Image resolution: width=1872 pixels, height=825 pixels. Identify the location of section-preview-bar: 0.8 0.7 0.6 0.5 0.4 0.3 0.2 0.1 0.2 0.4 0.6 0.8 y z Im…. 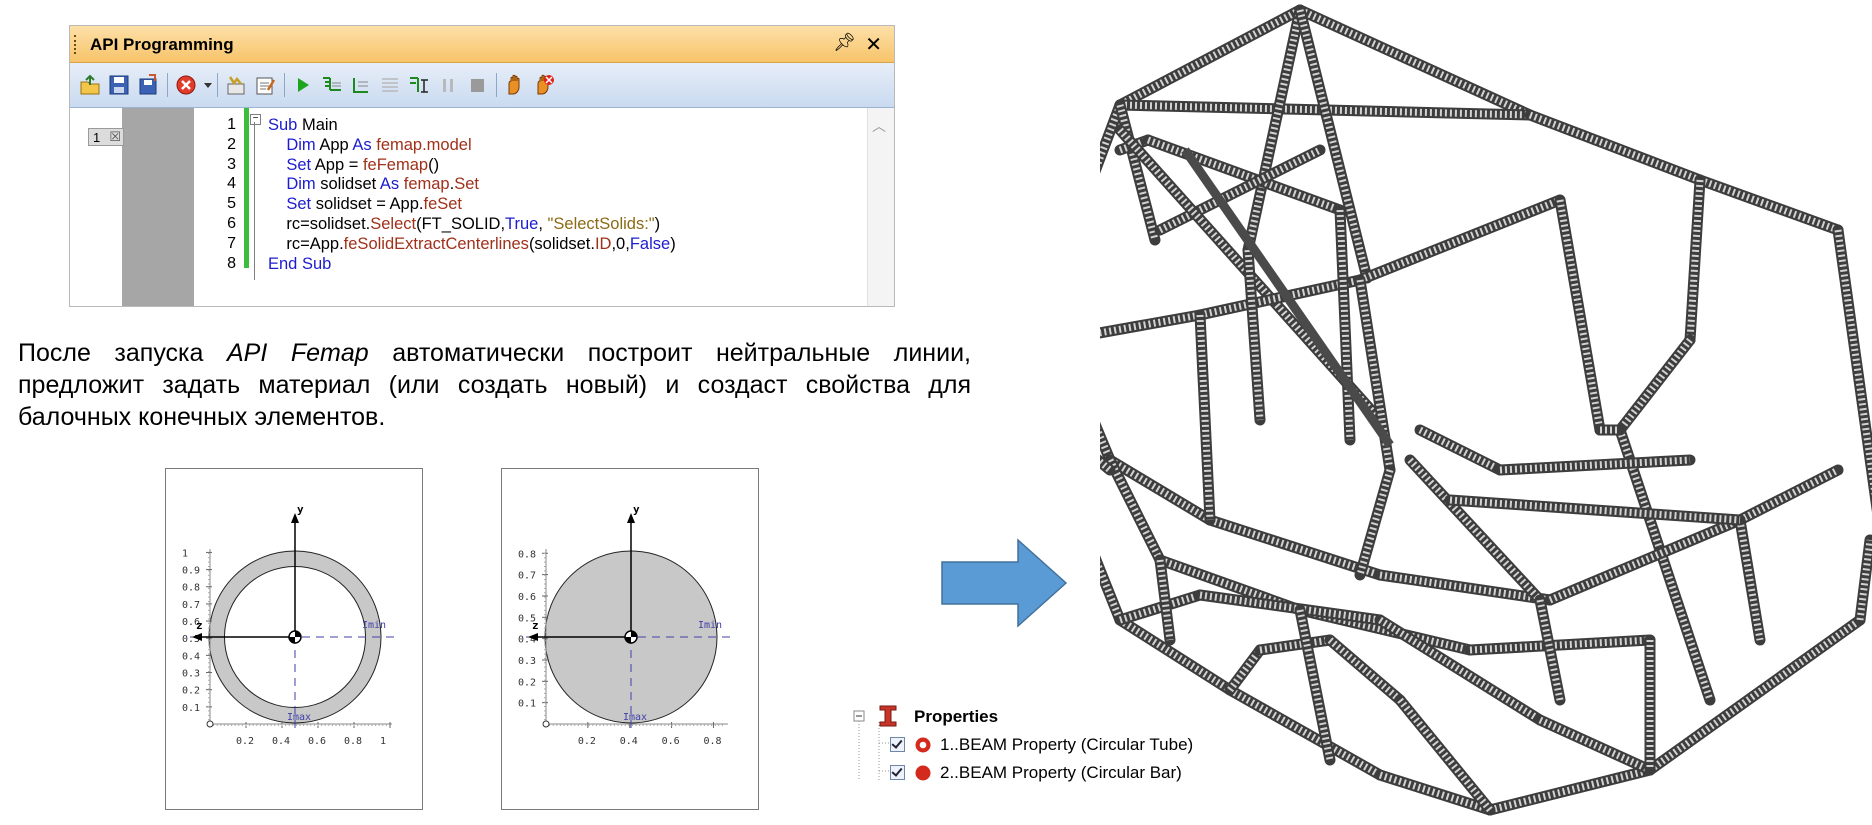
(630, 639).